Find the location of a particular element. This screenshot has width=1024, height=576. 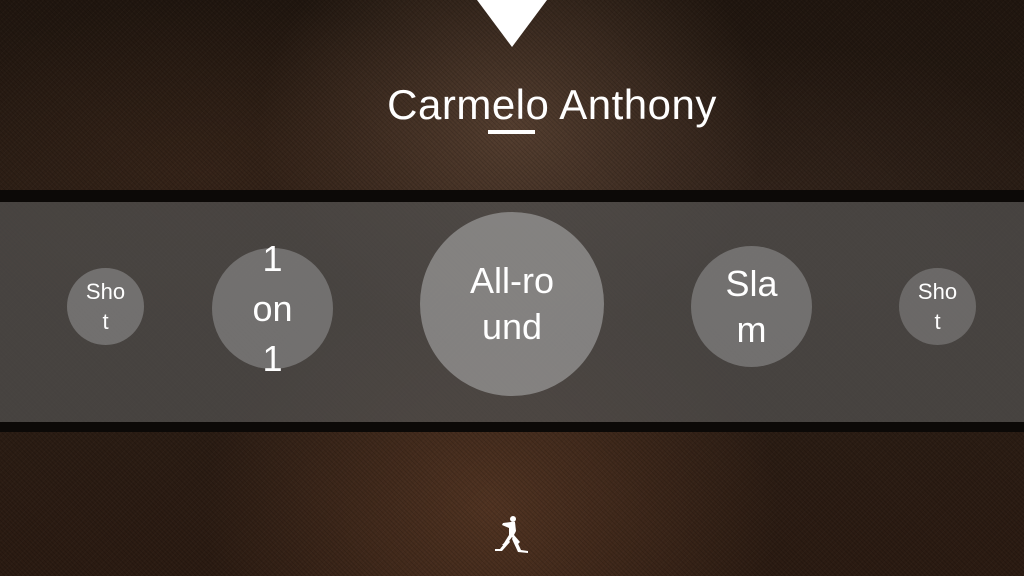

skill-bubble-shot-left: Shot is located at coordinates (105, 306).